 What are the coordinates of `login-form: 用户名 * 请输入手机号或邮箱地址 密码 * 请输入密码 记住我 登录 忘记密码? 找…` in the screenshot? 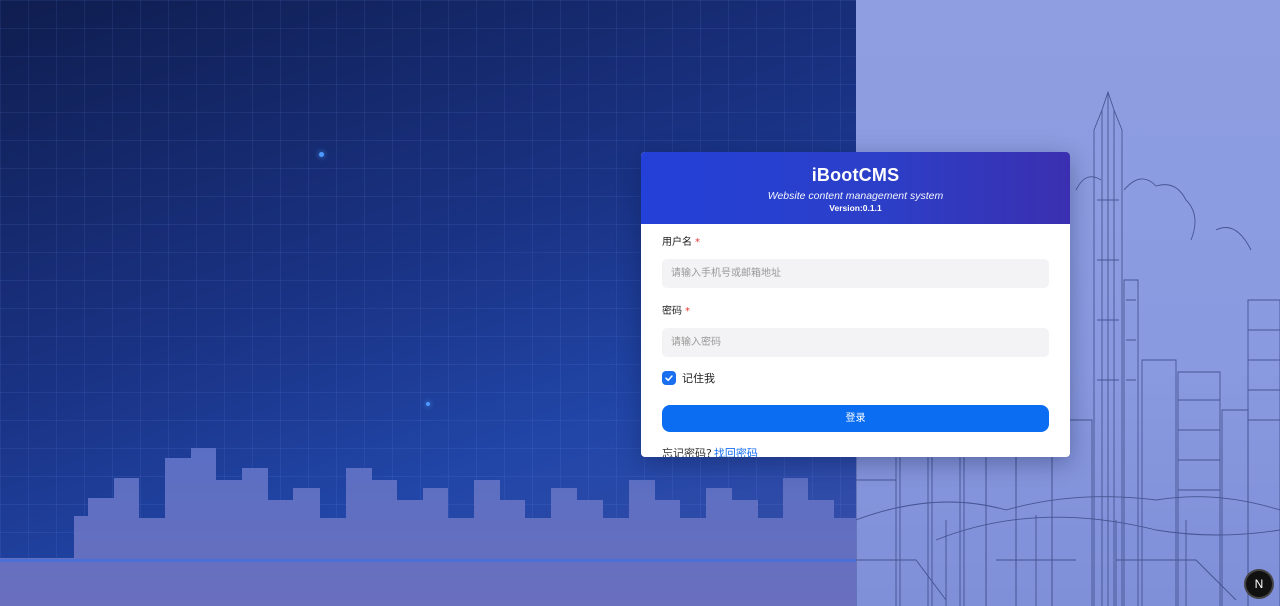 It's located at (855, 340).